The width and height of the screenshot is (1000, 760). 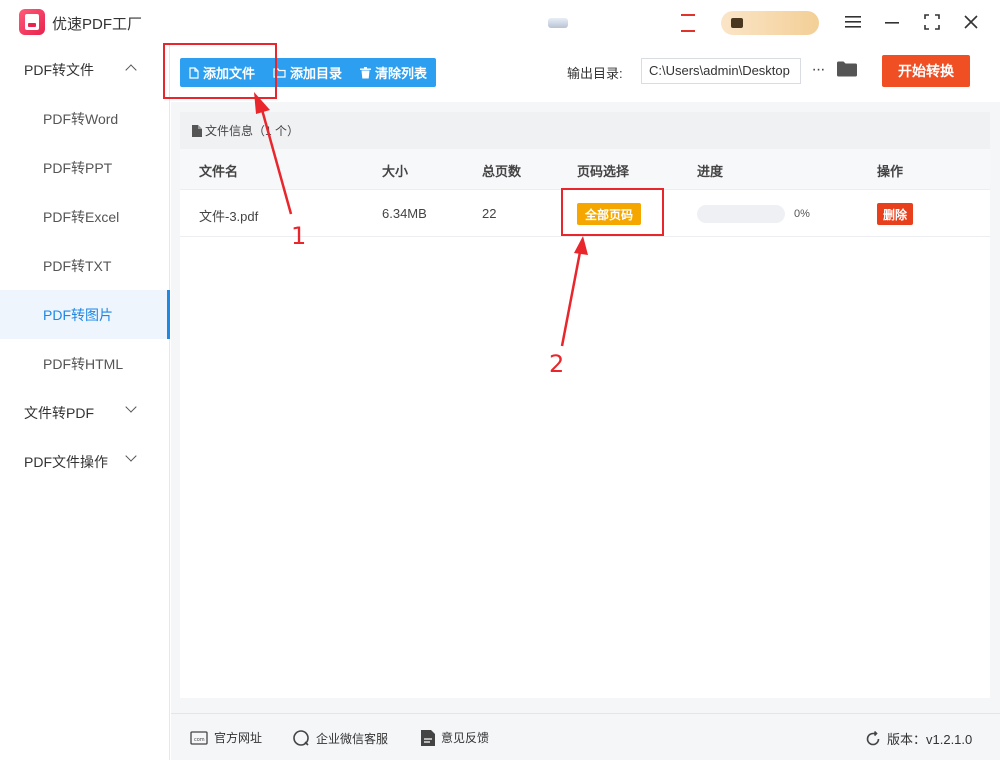 I want to click on column-header-size: 大小, so click(x=395, y=171).